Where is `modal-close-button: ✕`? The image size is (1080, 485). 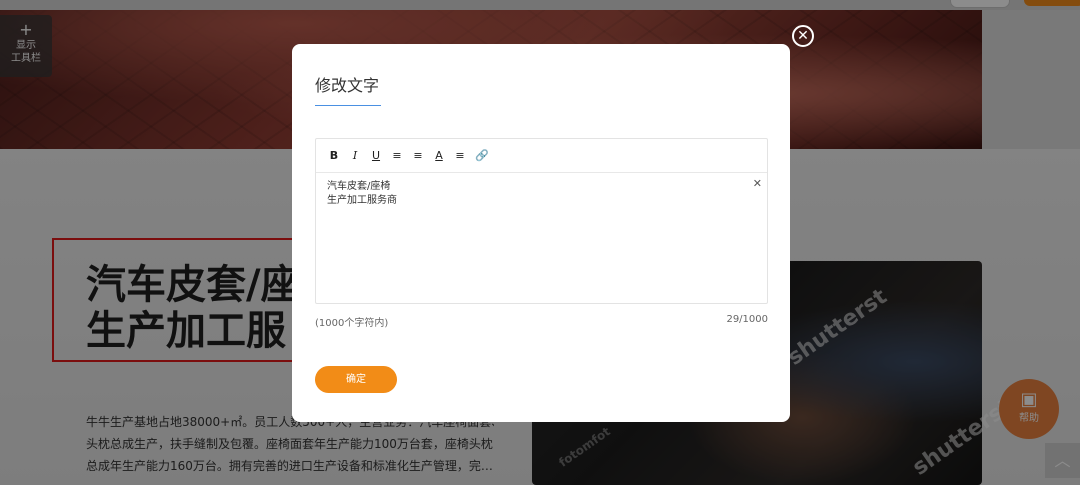 modal-close-button: ✕ is located at coordinates (803, 36).